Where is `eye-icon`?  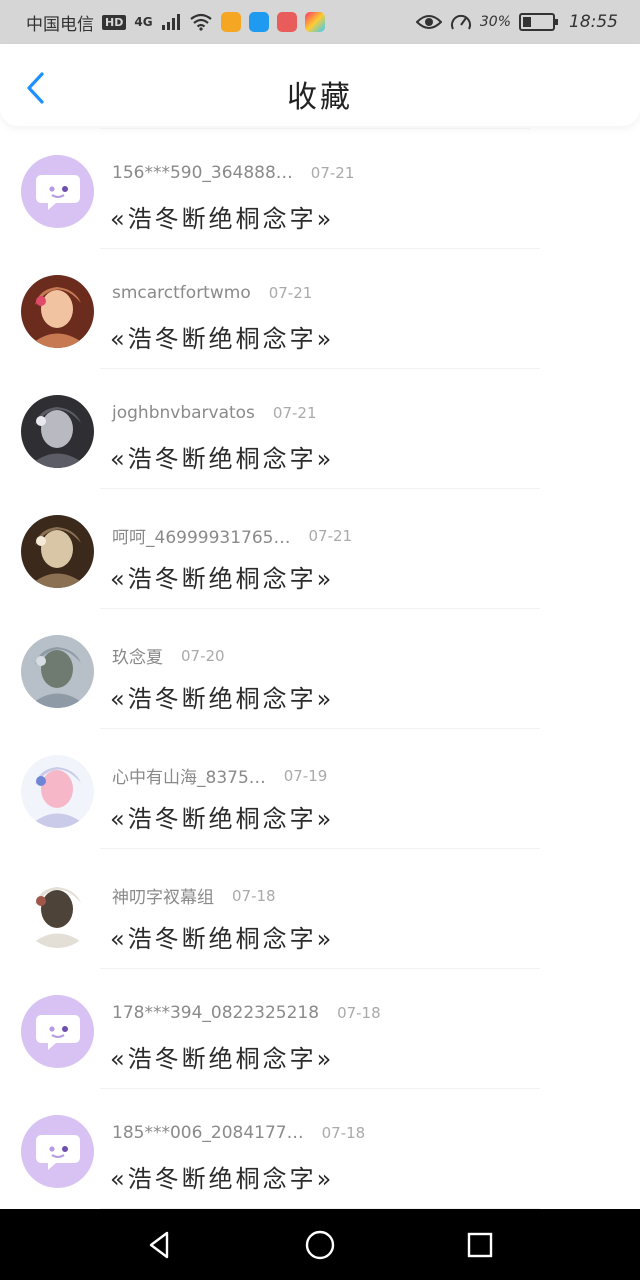 eye-icon is located at coordinates (428, 22).